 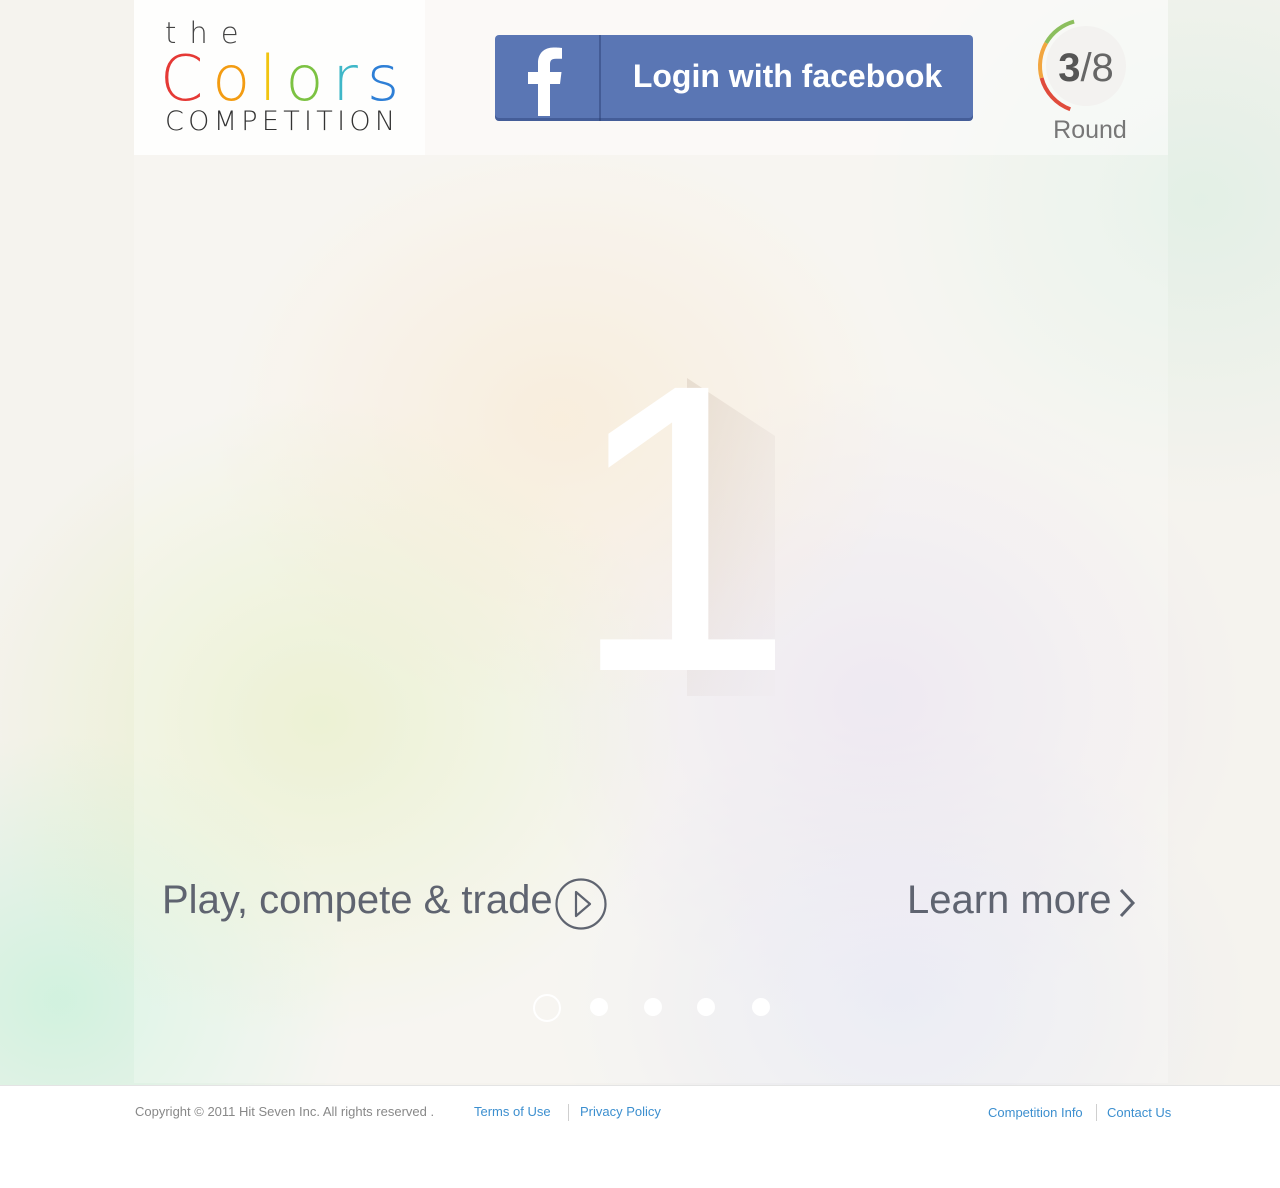 I want to click on learn-more-link: Learn more, so click(x=1009, y=900).